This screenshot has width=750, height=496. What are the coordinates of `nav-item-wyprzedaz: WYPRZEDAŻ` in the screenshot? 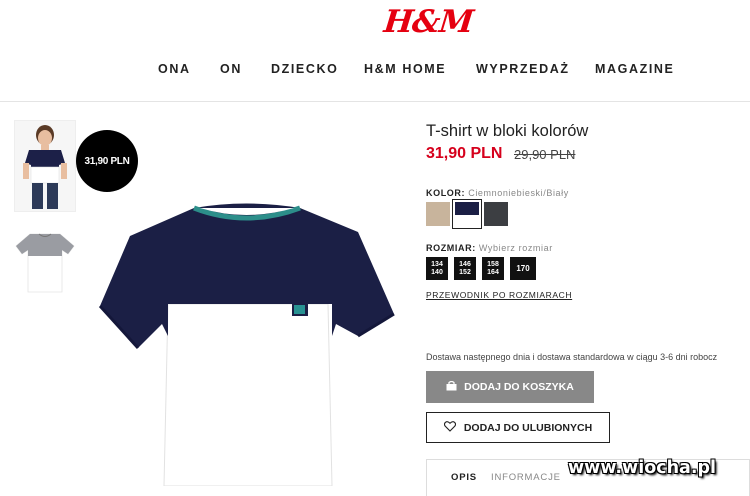 It's located at (523, 69).